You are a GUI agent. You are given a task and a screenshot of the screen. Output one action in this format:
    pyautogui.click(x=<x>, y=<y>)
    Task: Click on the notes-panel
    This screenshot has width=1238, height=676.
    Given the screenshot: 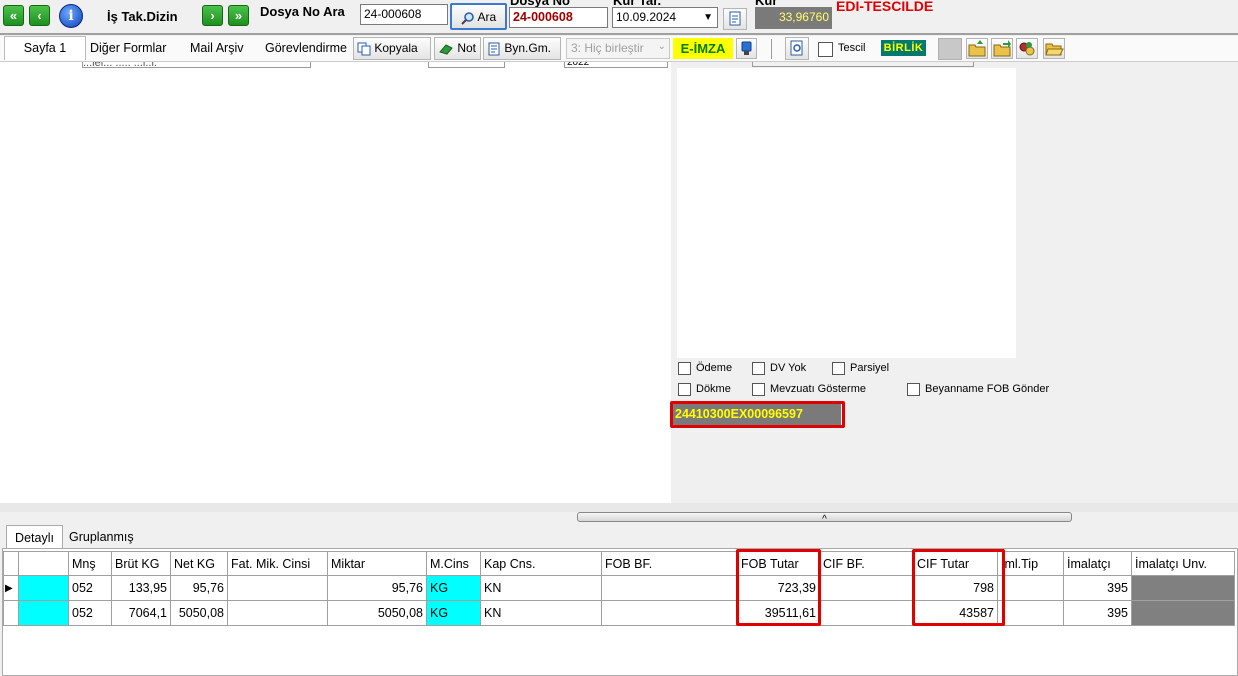 What is the action you would take?
    pyautogui.click(x=846, y=213)
    